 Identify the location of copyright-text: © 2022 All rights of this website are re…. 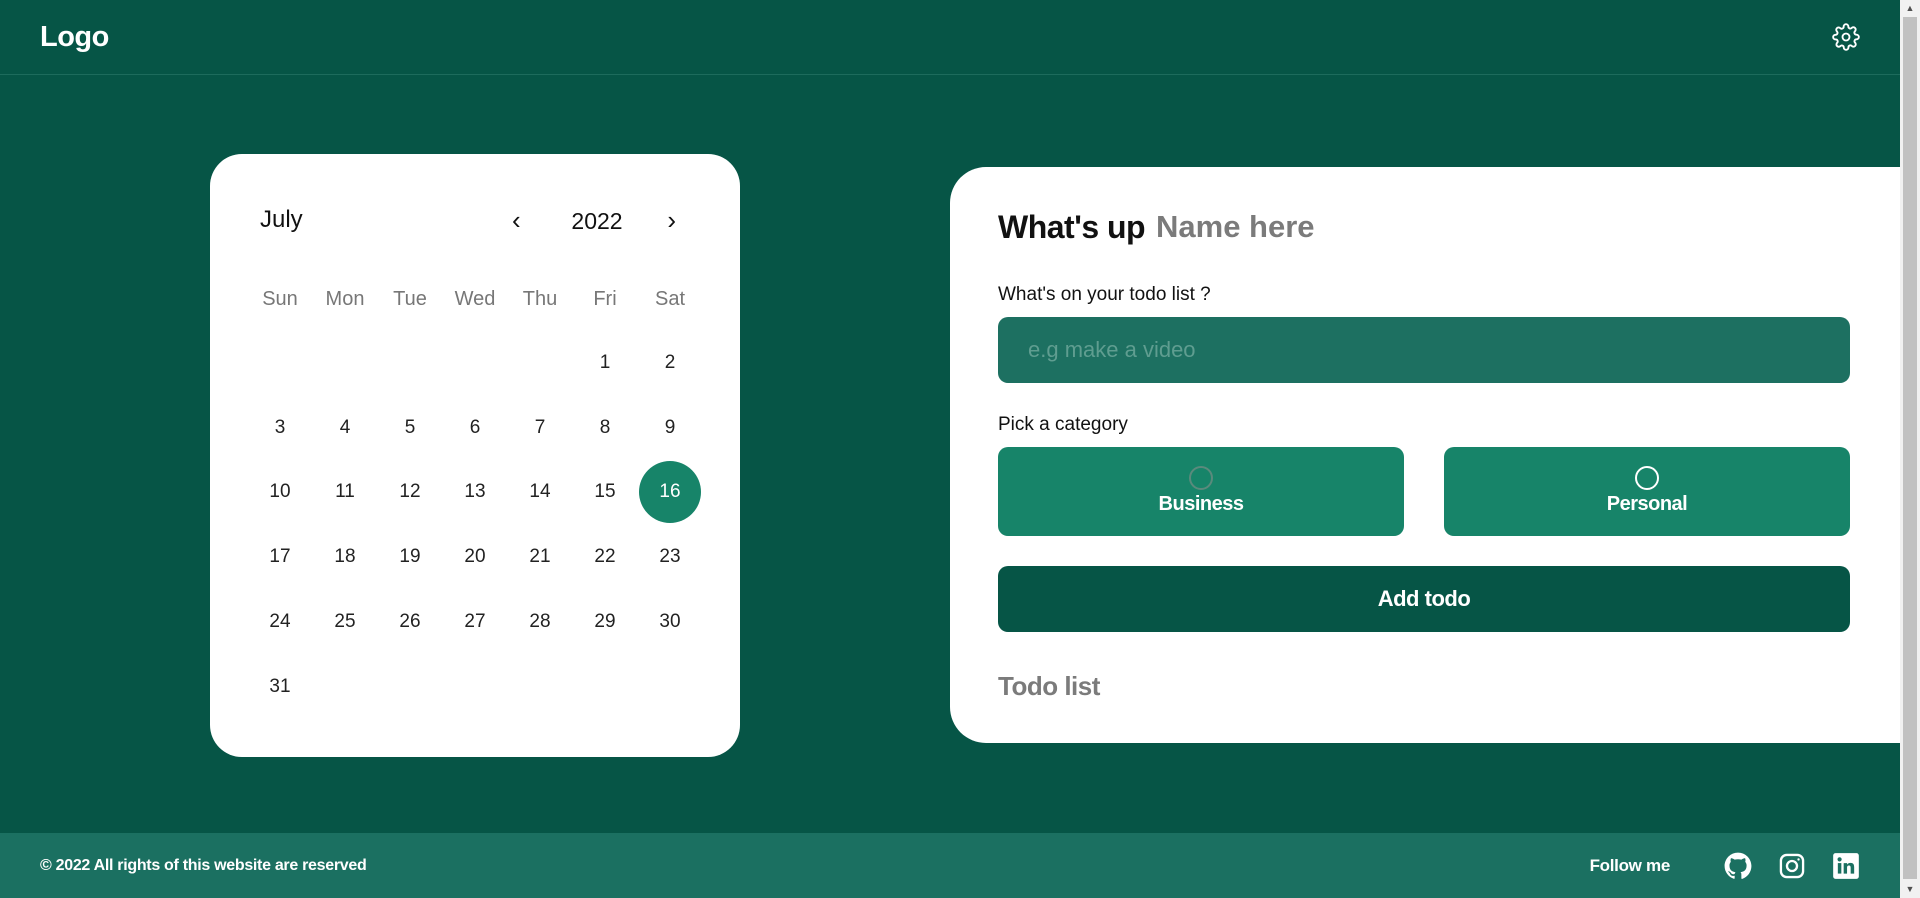
(203, 865).